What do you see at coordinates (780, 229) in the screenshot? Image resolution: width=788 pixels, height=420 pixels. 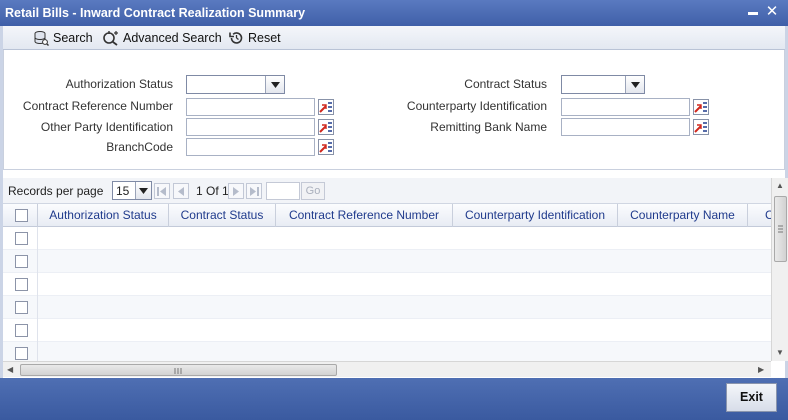 I see `vertical-scroll-thumb` at bounding box center [780, 229].